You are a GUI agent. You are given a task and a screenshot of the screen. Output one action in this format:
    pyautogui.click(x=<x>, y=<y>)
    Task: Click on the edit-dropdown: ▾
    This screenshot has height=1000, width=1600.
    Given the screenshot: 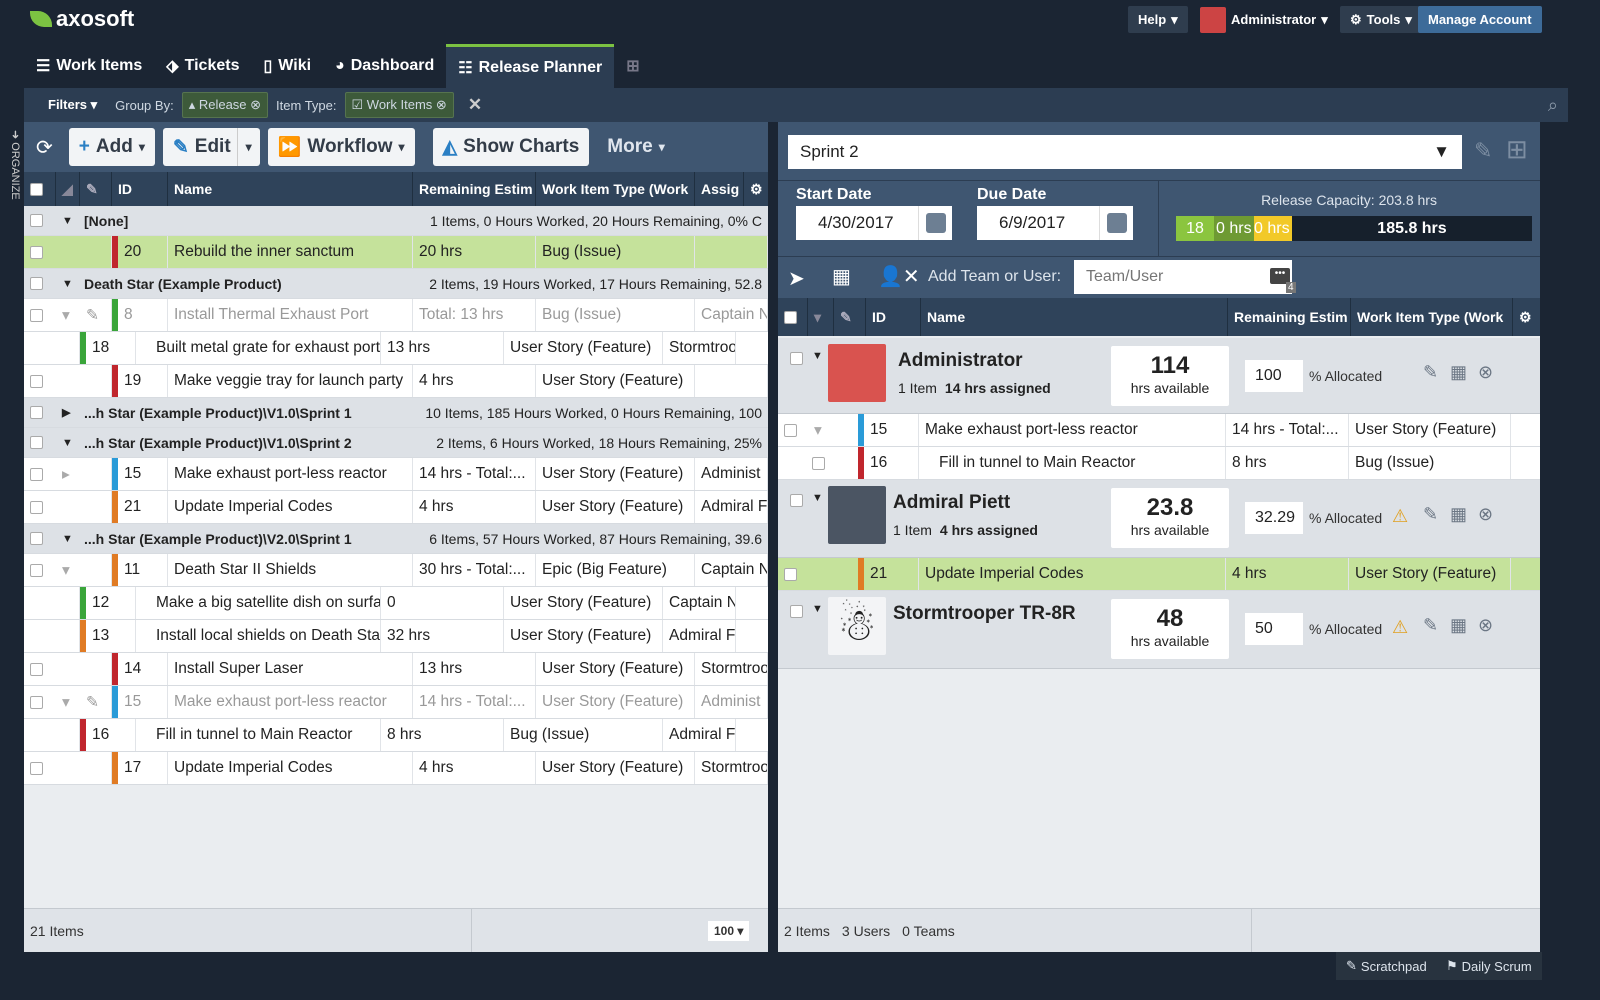 What is the action you would take?
    pyautogui.click(x=248, y=147)
    